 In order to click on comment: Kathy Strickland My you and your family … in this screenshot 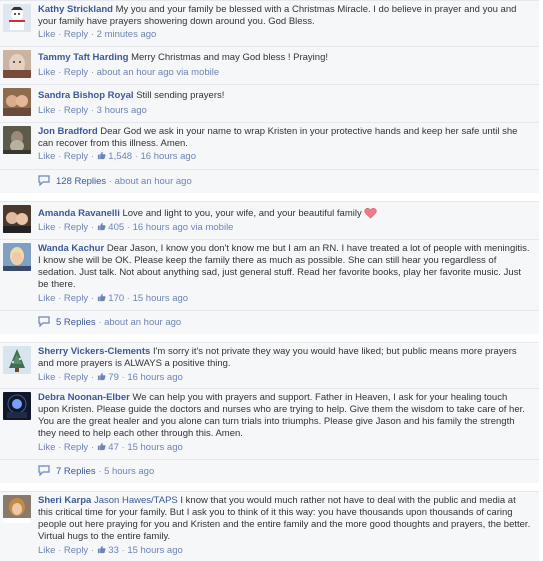, I will do `click(269, 23)`.